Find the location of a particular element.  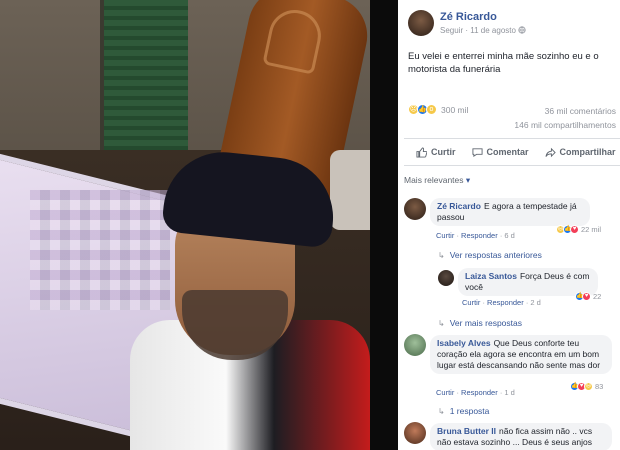

sad-reaction-icon: ☹ is located at coordinates (588, 386).